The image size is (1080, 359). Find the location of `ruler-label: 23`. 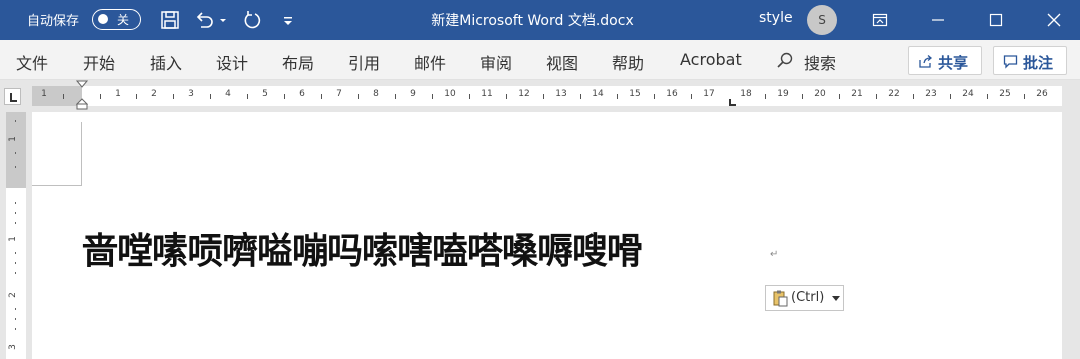

ruler-label: 23 is located at coordinates (931, 94).